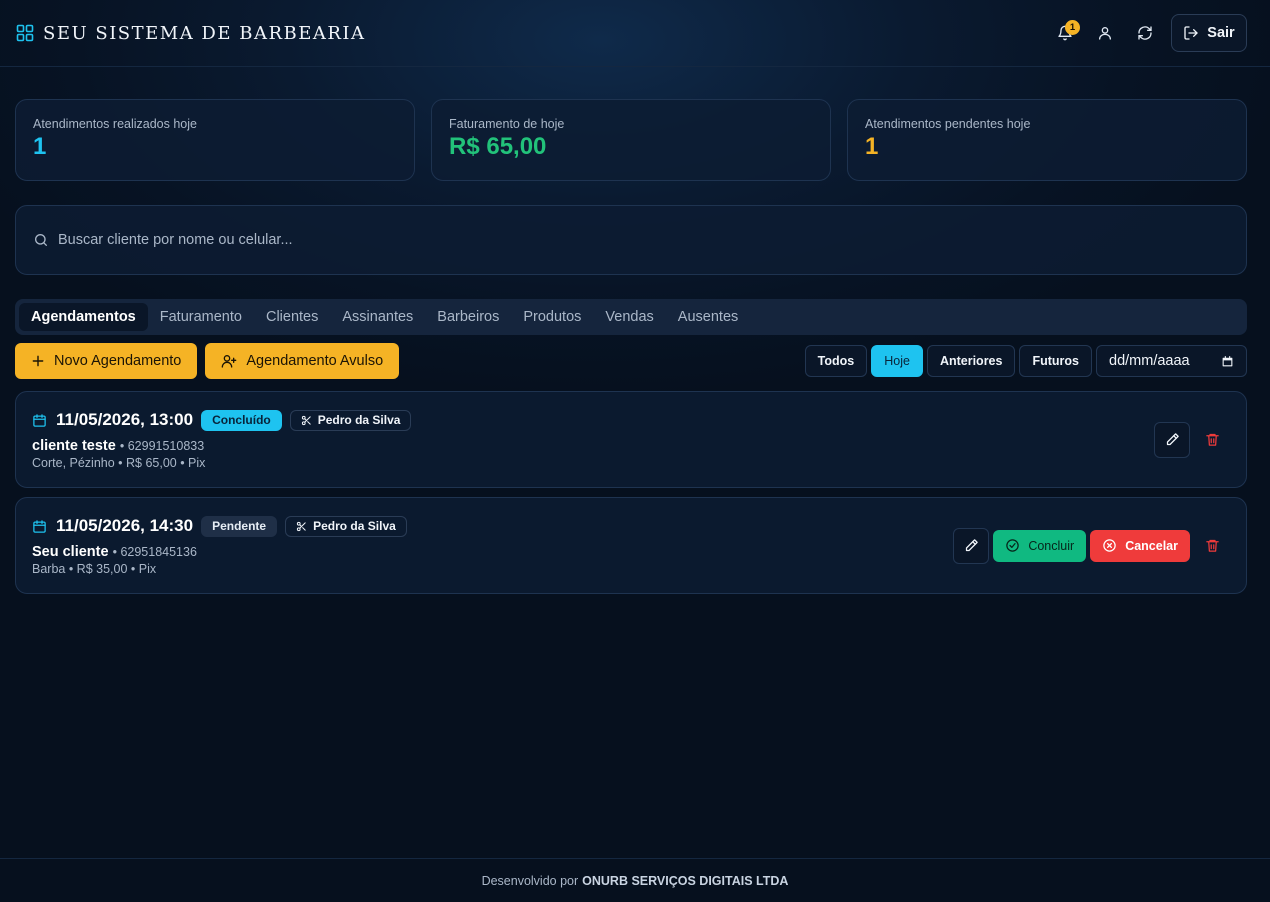 This screenshot has height=902, width=1270. I want to click on status-badge: Concluído, so click(241, 420).